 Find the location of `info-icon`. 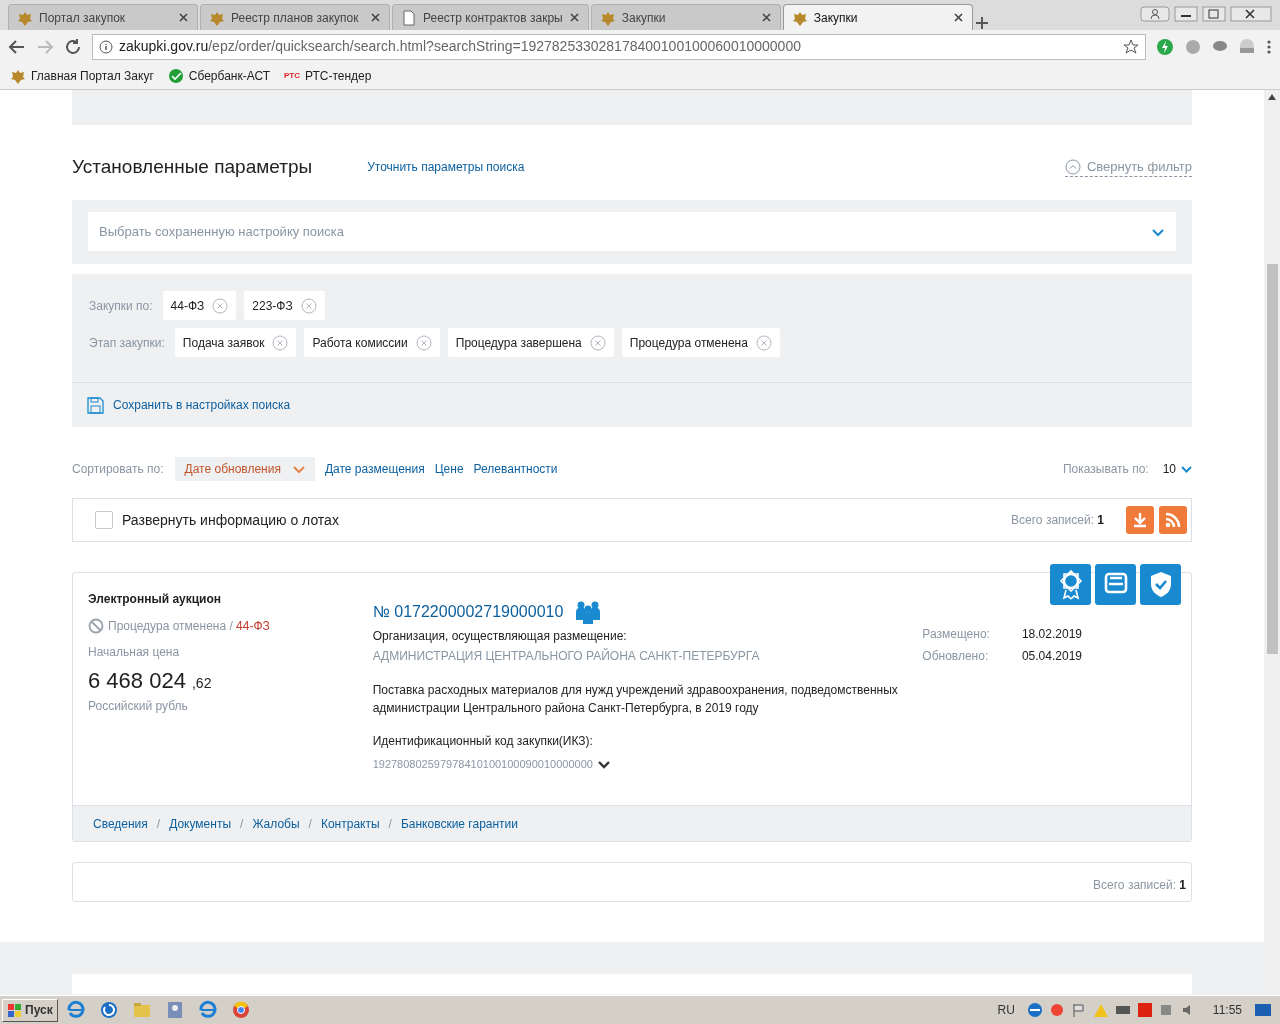

info-icon is located at coordinates (106, 46).